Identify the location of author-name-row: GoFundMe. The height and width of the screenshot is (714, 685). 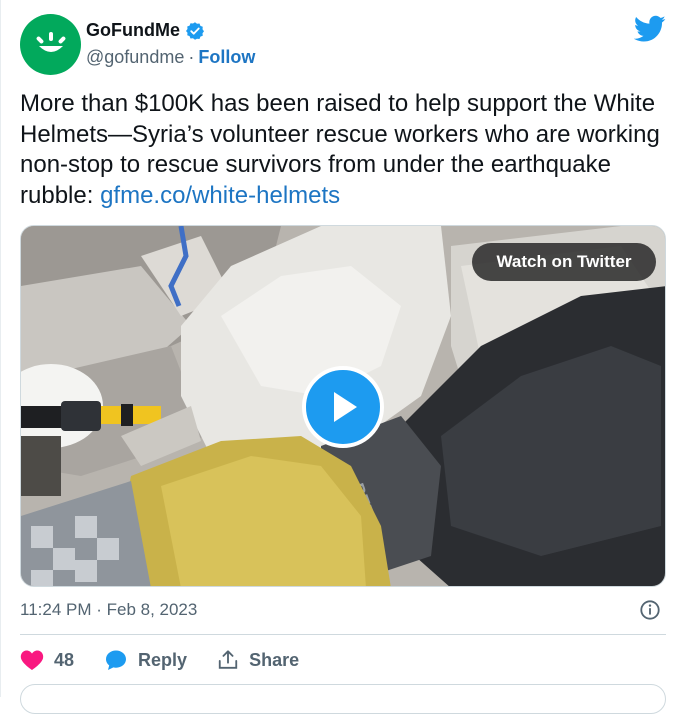
(145, 30).